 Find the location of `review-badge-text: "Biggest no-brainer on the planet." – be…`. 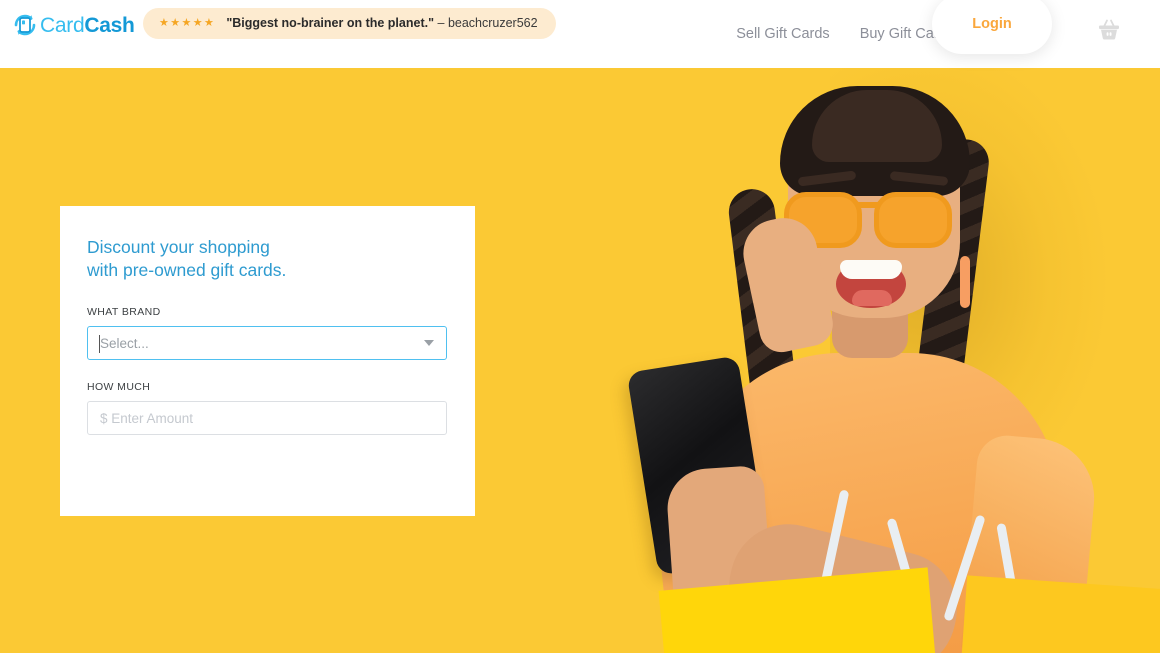

review-badge-text: "Biggest no-brainer on the planet." – be… is located at coordinates (381, 23).